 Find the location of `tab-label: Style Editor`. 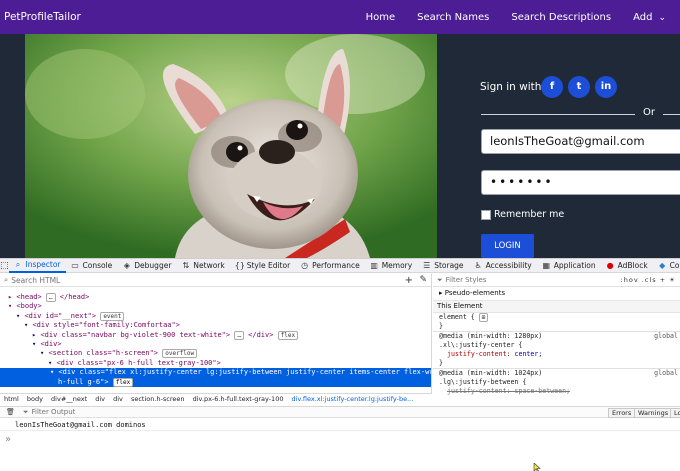

tab-label: Style Editor is located at coordinates (268, 265).